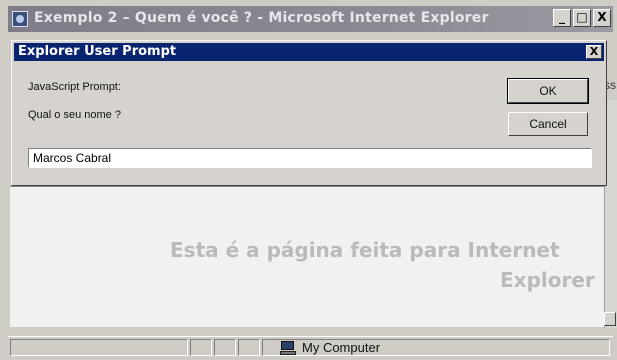 The image size is (617, 360). What do you see at coordinates (341, 347) in the screenshot?
I see `zone-label: My Computer` at bounding box center [341, 347].